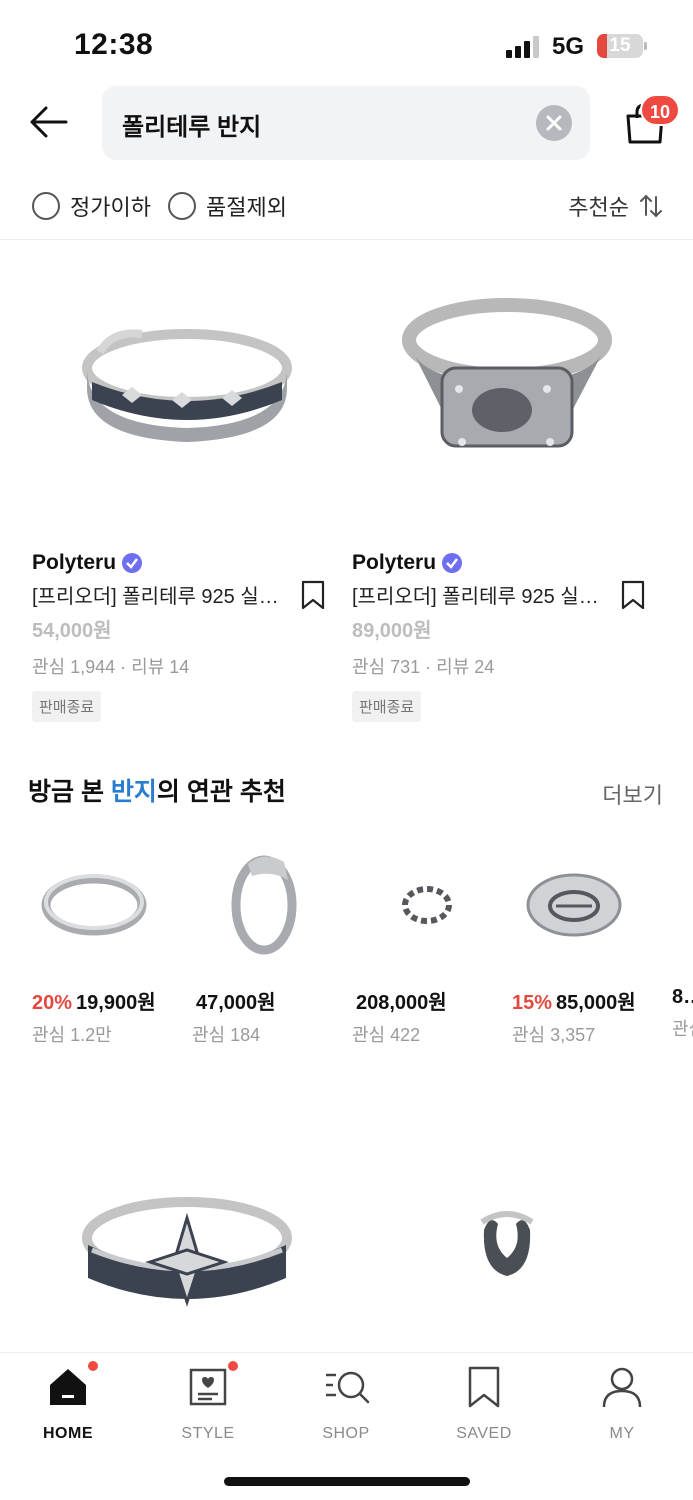  I want to click on tab-my: MY, so click(622, 1404).